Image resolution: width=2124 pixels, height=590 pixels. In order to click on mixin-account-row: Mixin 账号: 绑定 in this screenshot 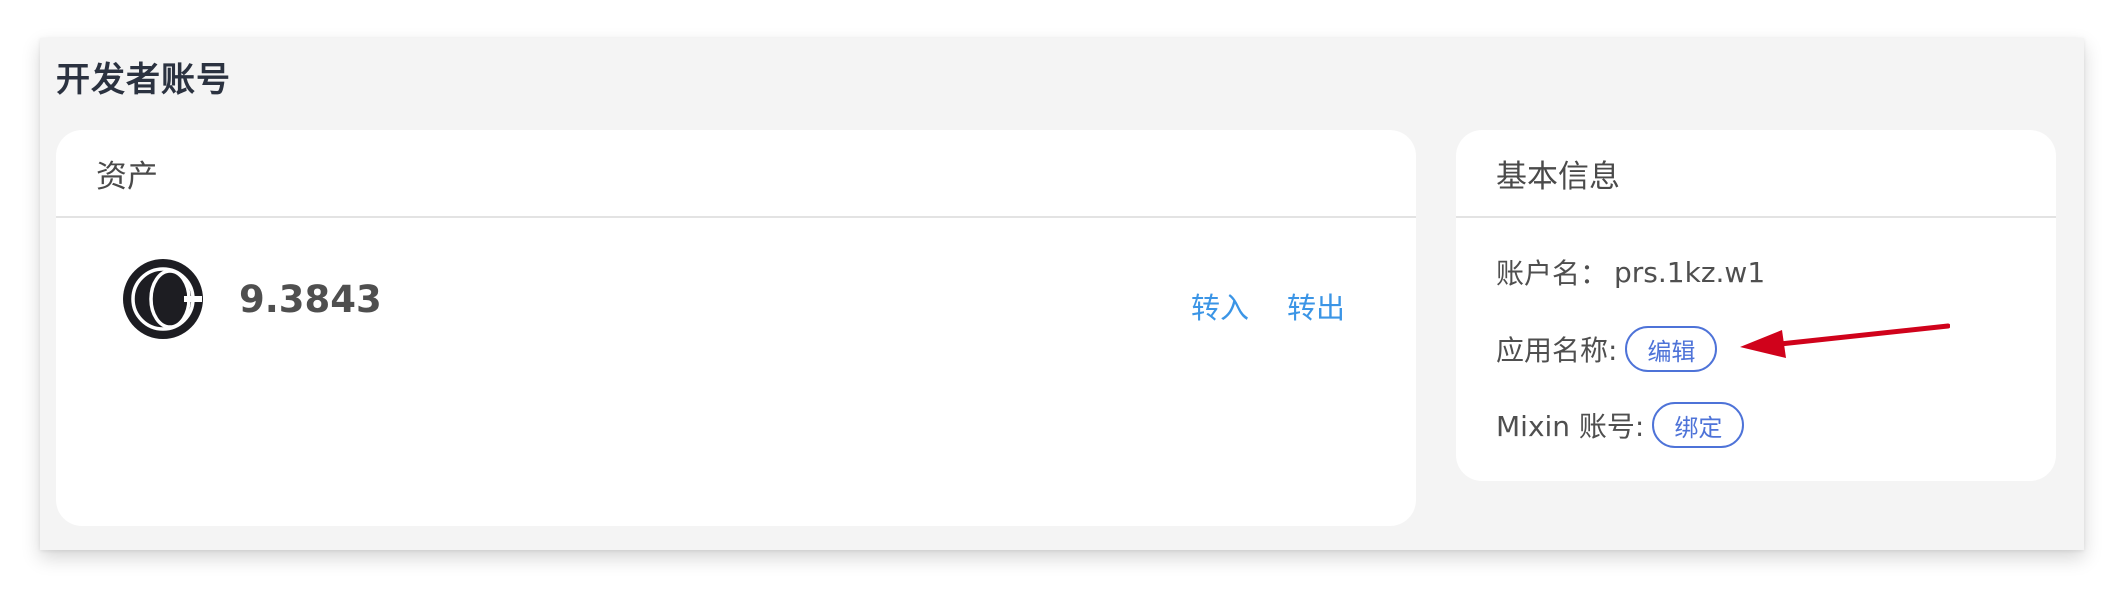, I will do `click(1620, 425)`.